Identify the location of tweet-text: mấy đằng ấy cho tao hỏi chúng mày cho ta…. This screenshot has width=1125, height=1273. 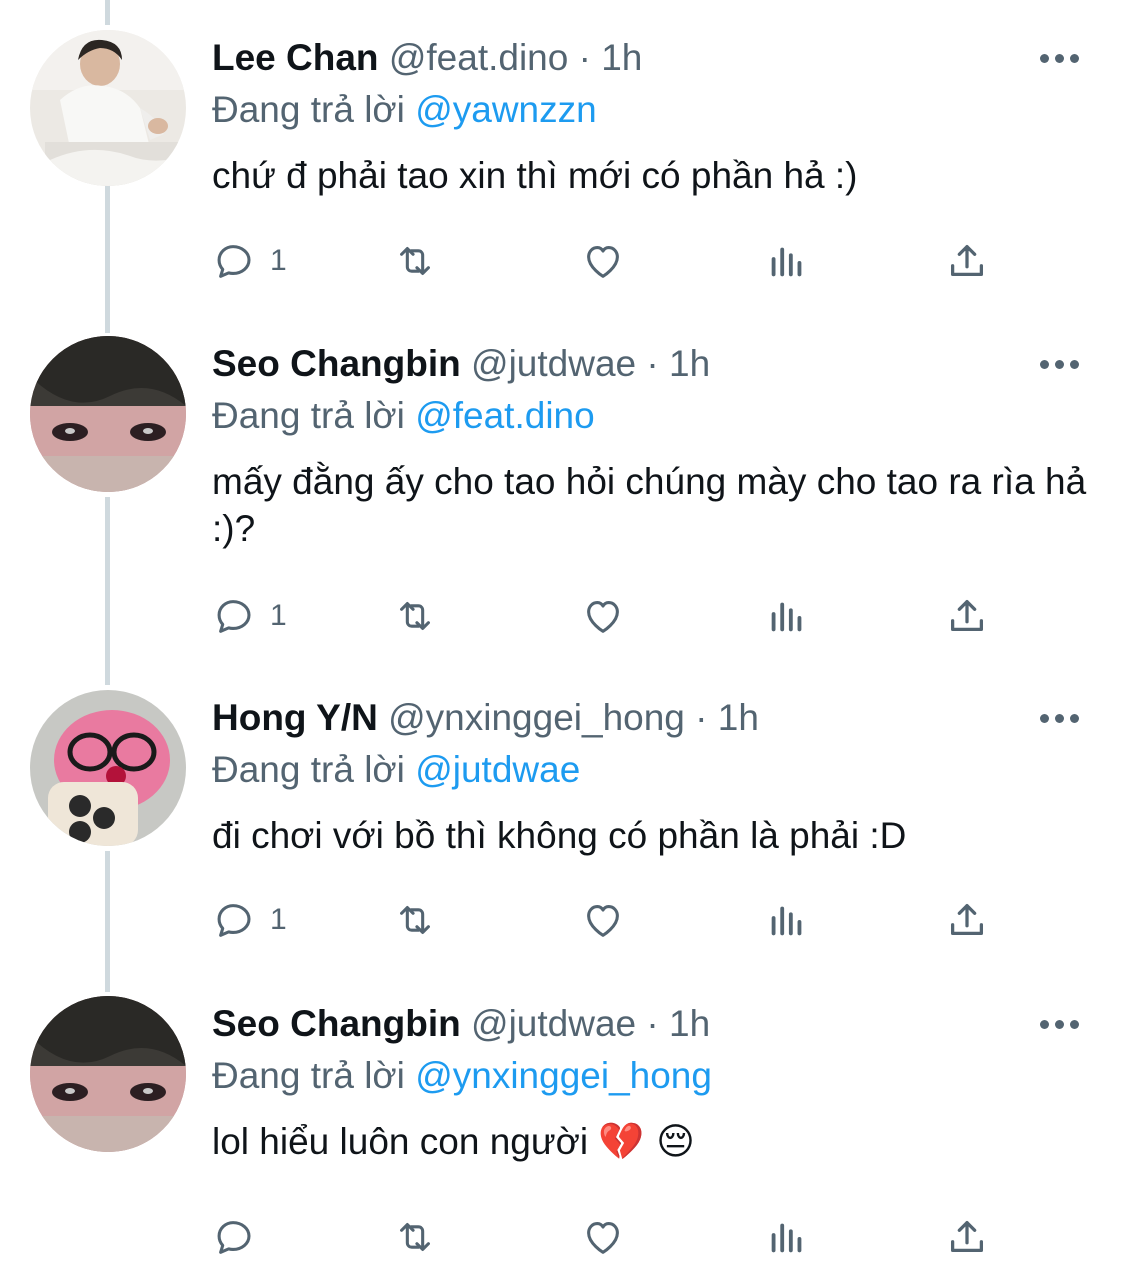
(649, 505).